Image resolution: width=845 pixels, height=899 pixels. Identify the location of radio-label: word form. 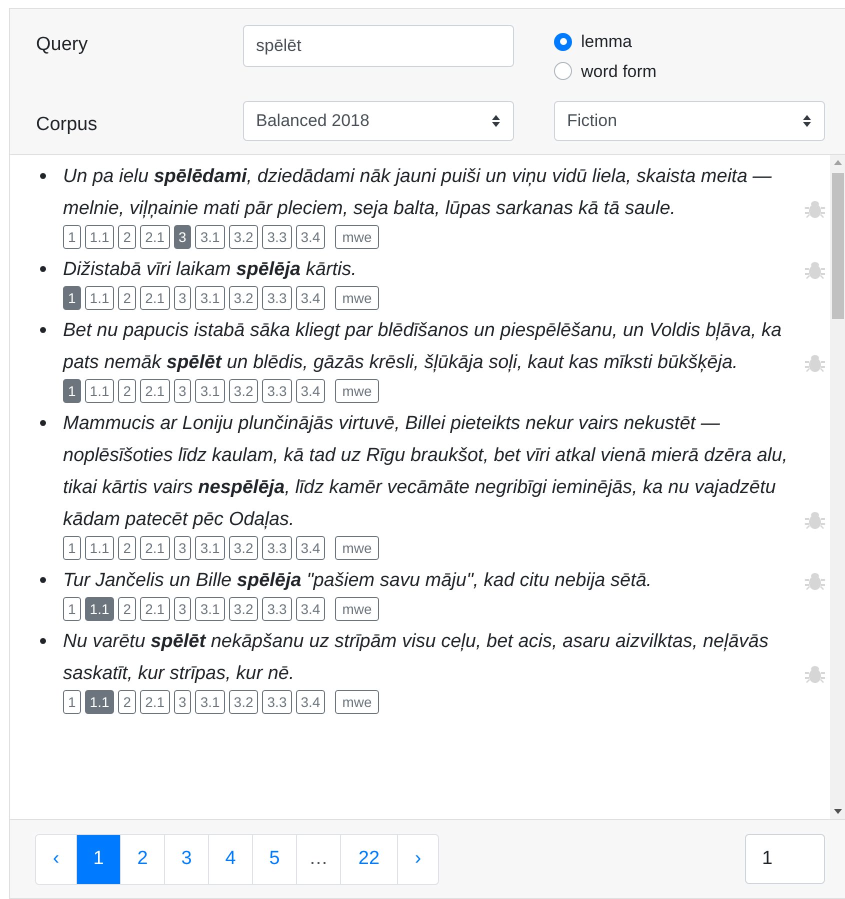
(619, 71).